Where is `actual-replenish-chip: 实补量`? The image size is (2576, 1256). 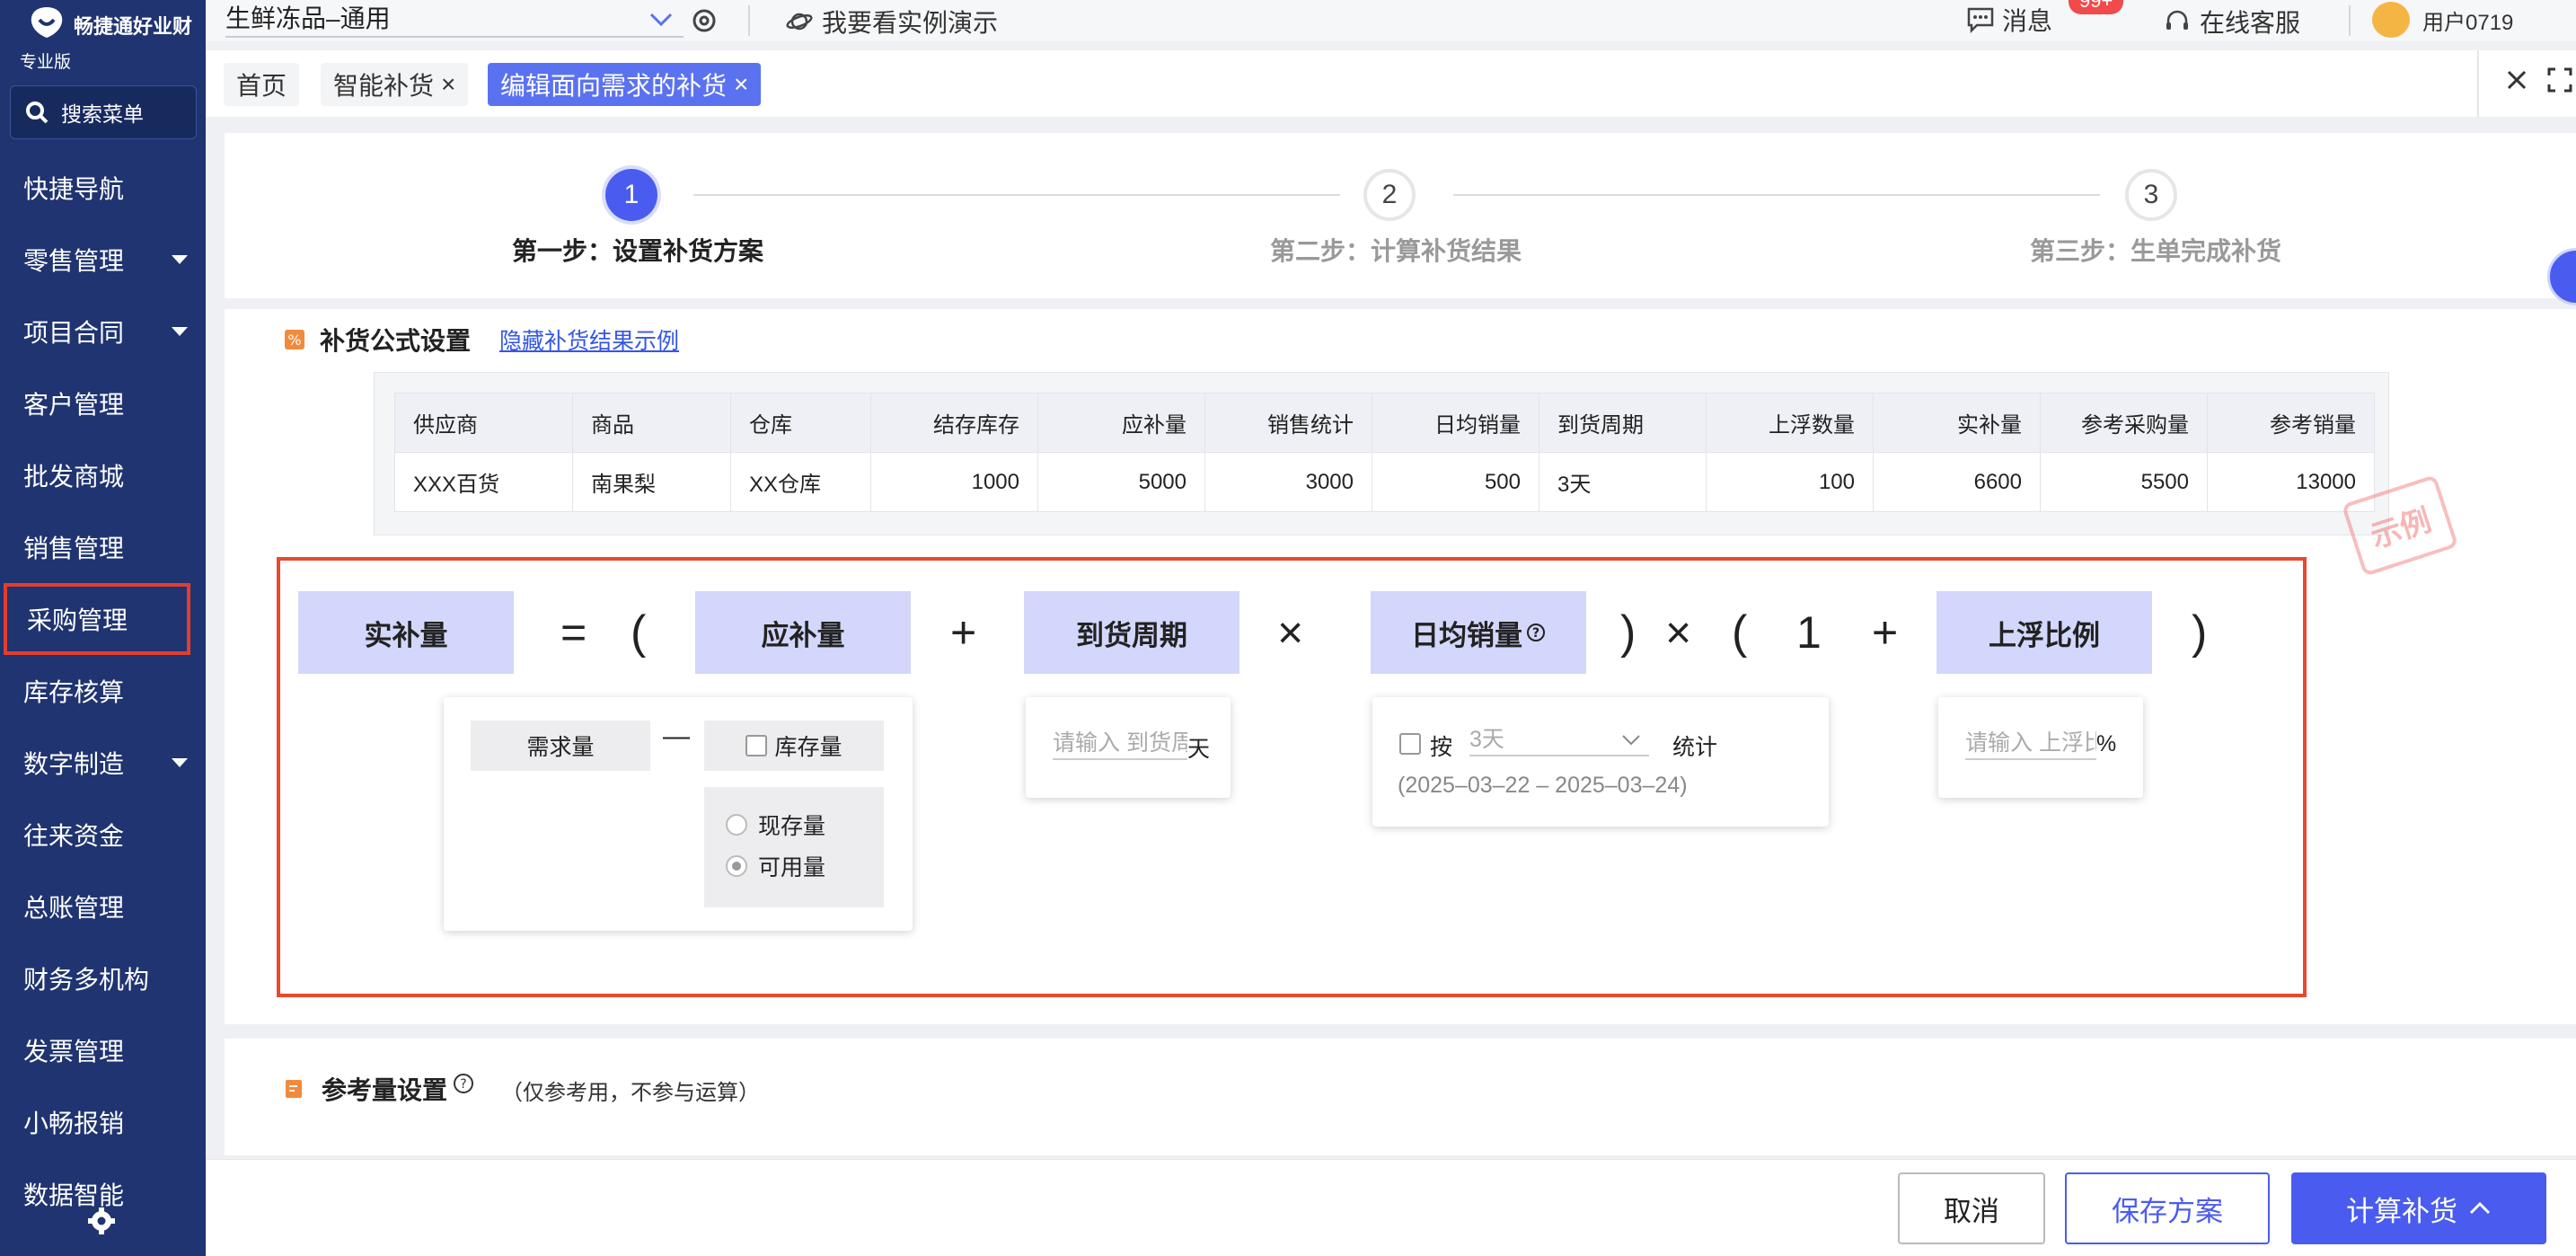 actual-replenish-chip: 实补量 is located at coordinates (406, 632).